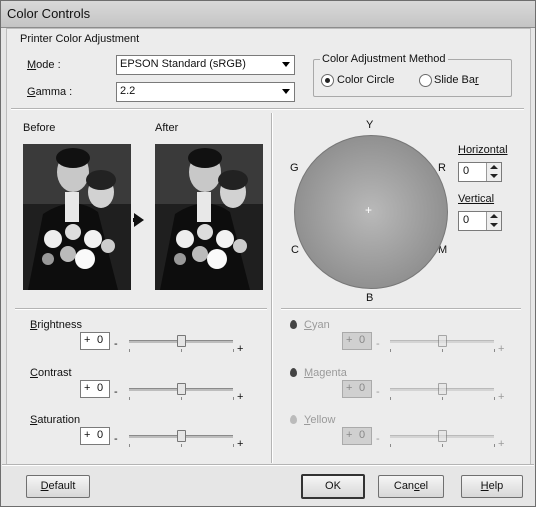 The height and width of the screenshot is (507, 536). Describe the element at coordinates (411, 486) in the screenshot. I see `cancel-button: Cancel` at that location.